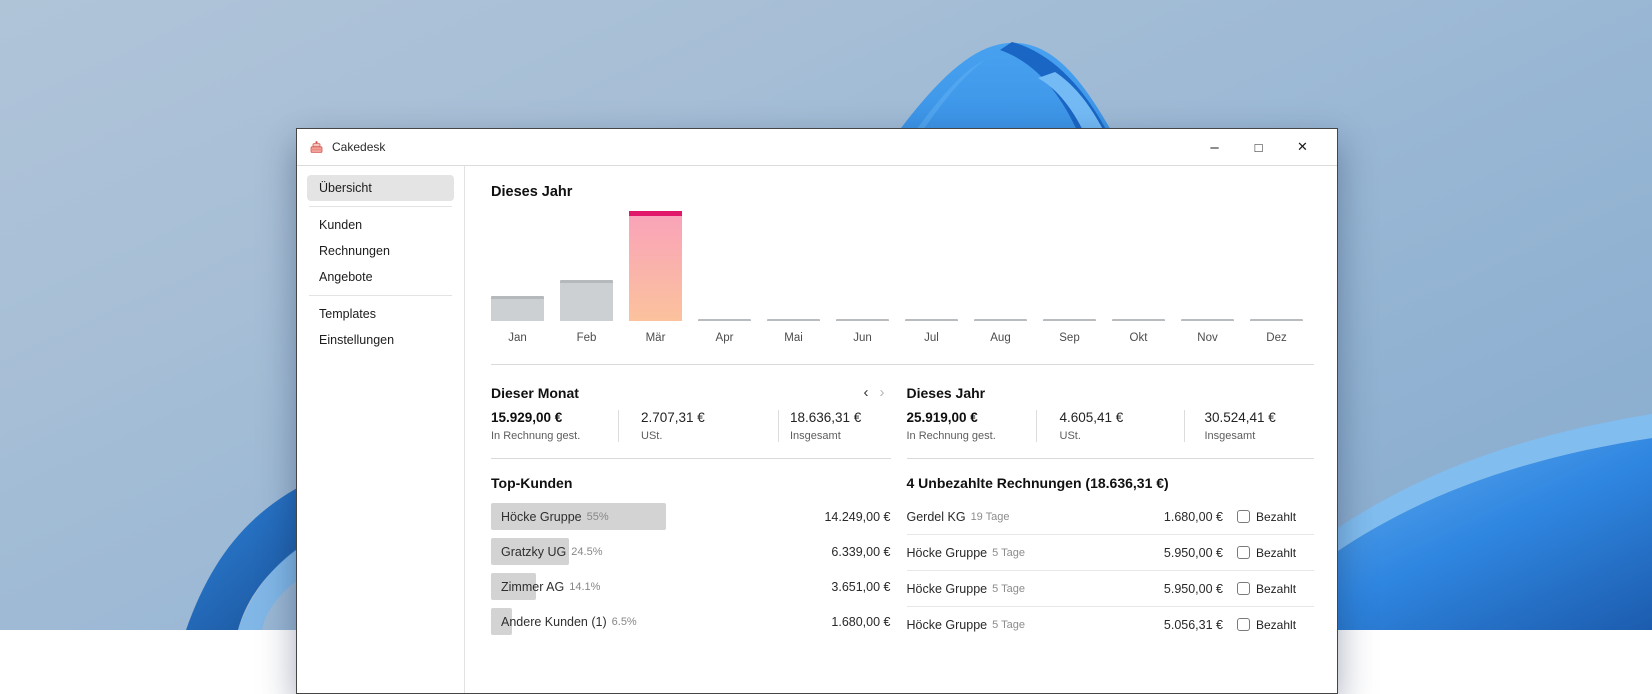 The height and width of the screenshot is (694, 1652). I want to click on invoice-row: Höcke Gruppe 5 Tage 5.056,31 € Bezahlt, so click(1110, 624).